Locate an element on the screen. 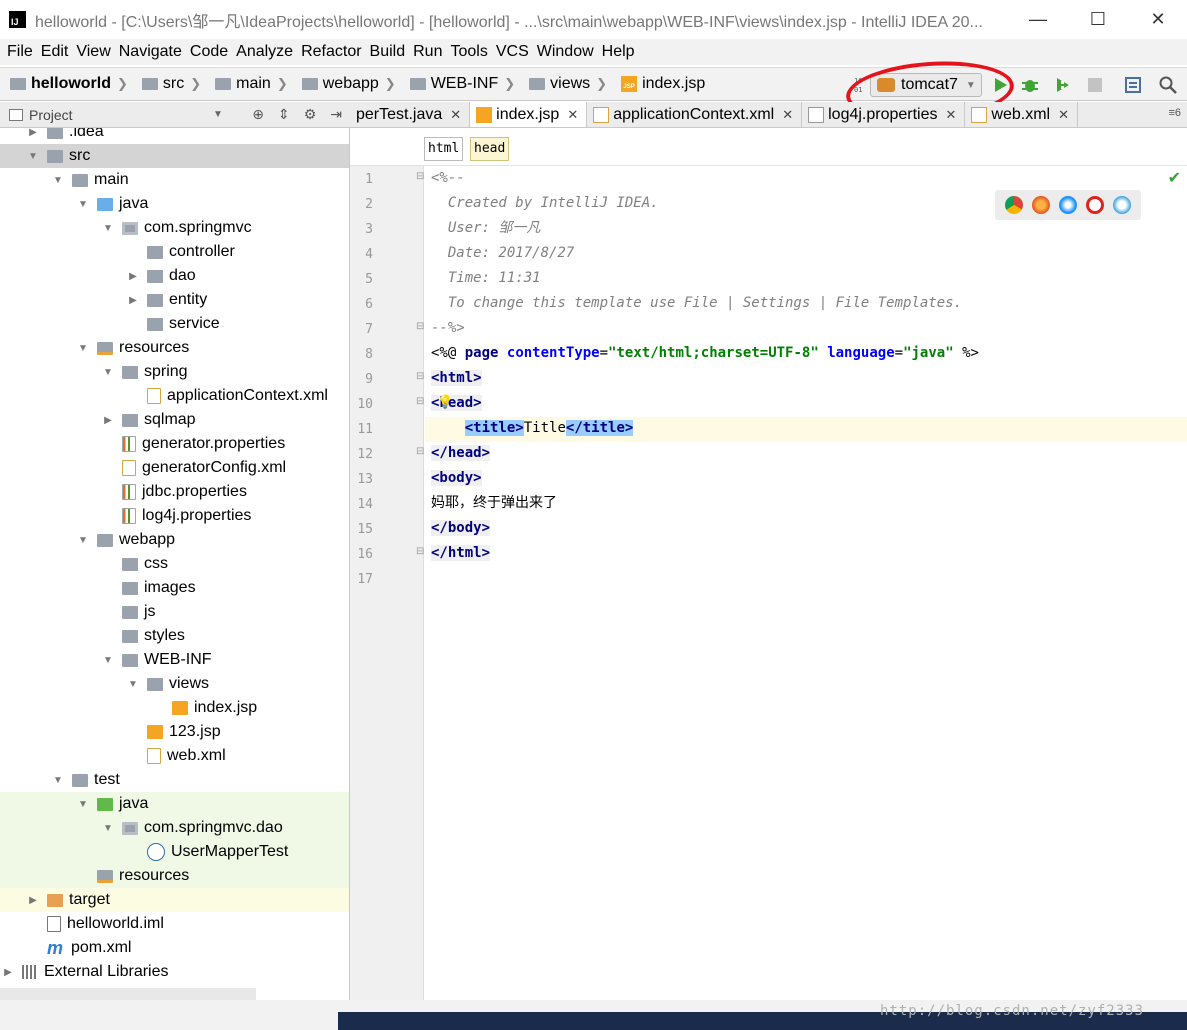 This screenshot has width=1187, height=1030. breadcrumb-item: webapp ❯ is located at coordinates (345, 84).